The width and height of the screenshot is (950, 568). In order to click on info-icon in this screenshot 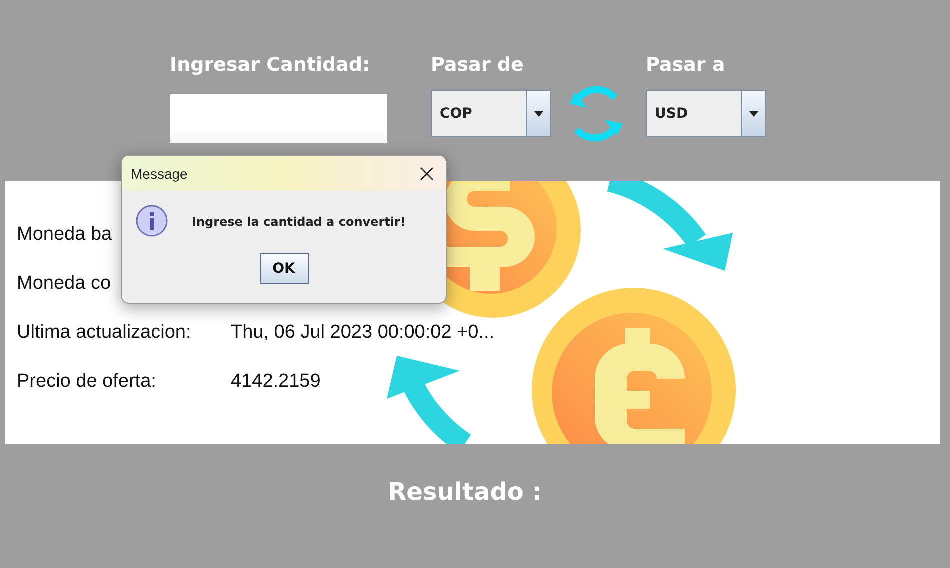, I will do `click(153, 222)`.